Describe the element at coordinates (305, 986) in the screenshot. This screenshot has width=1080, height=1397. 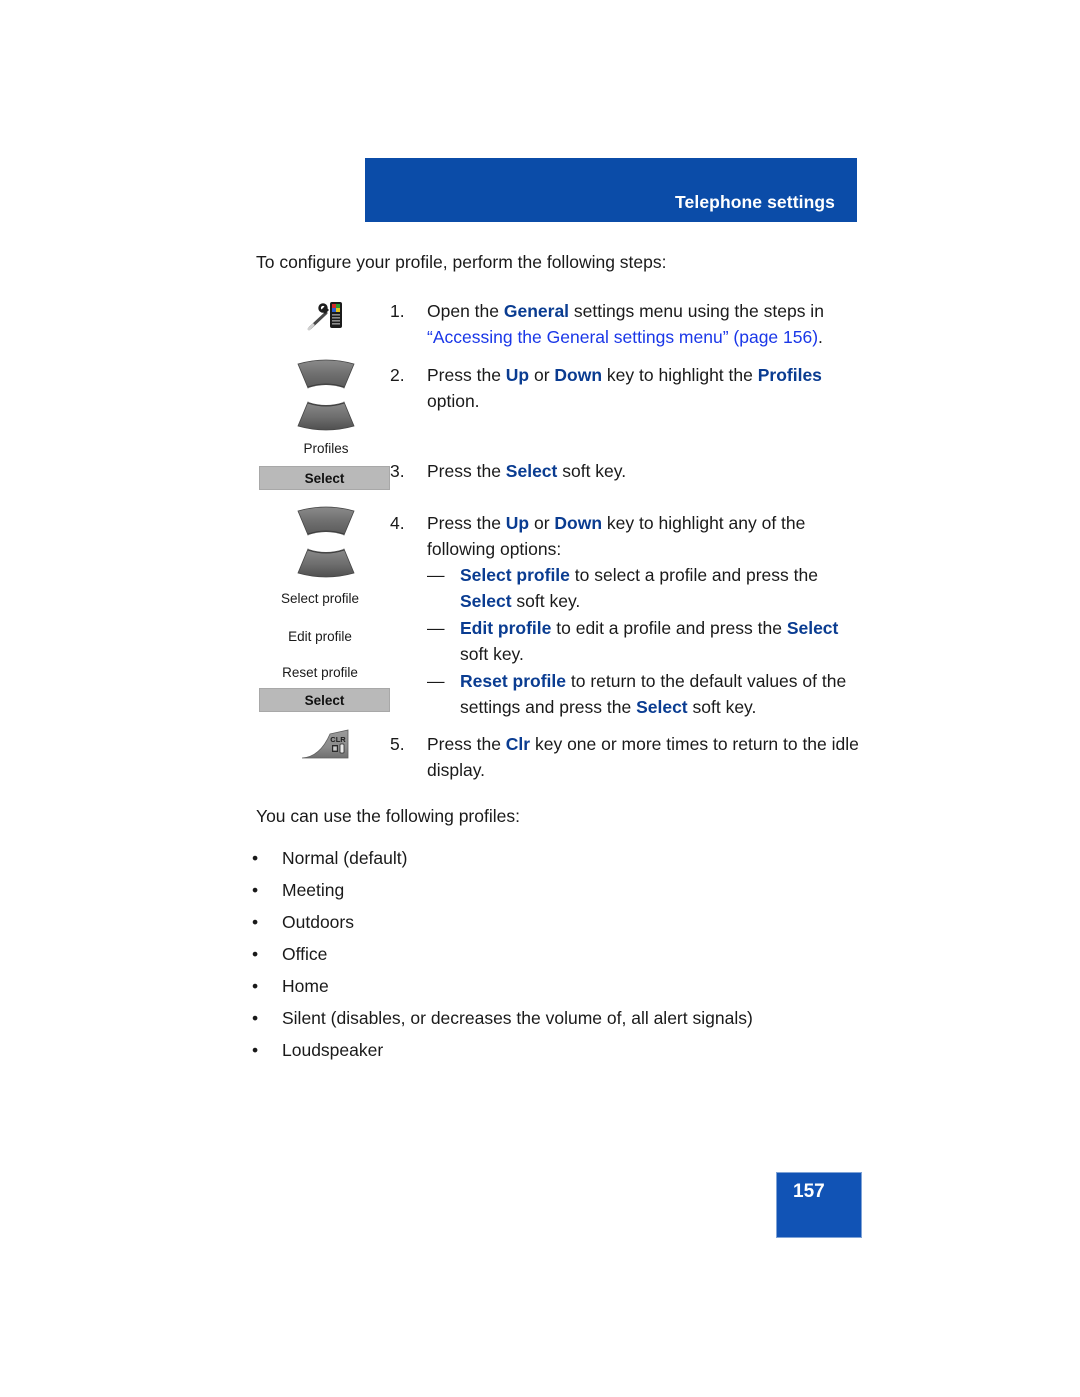
I see `profile-label-home: Home` at that location.